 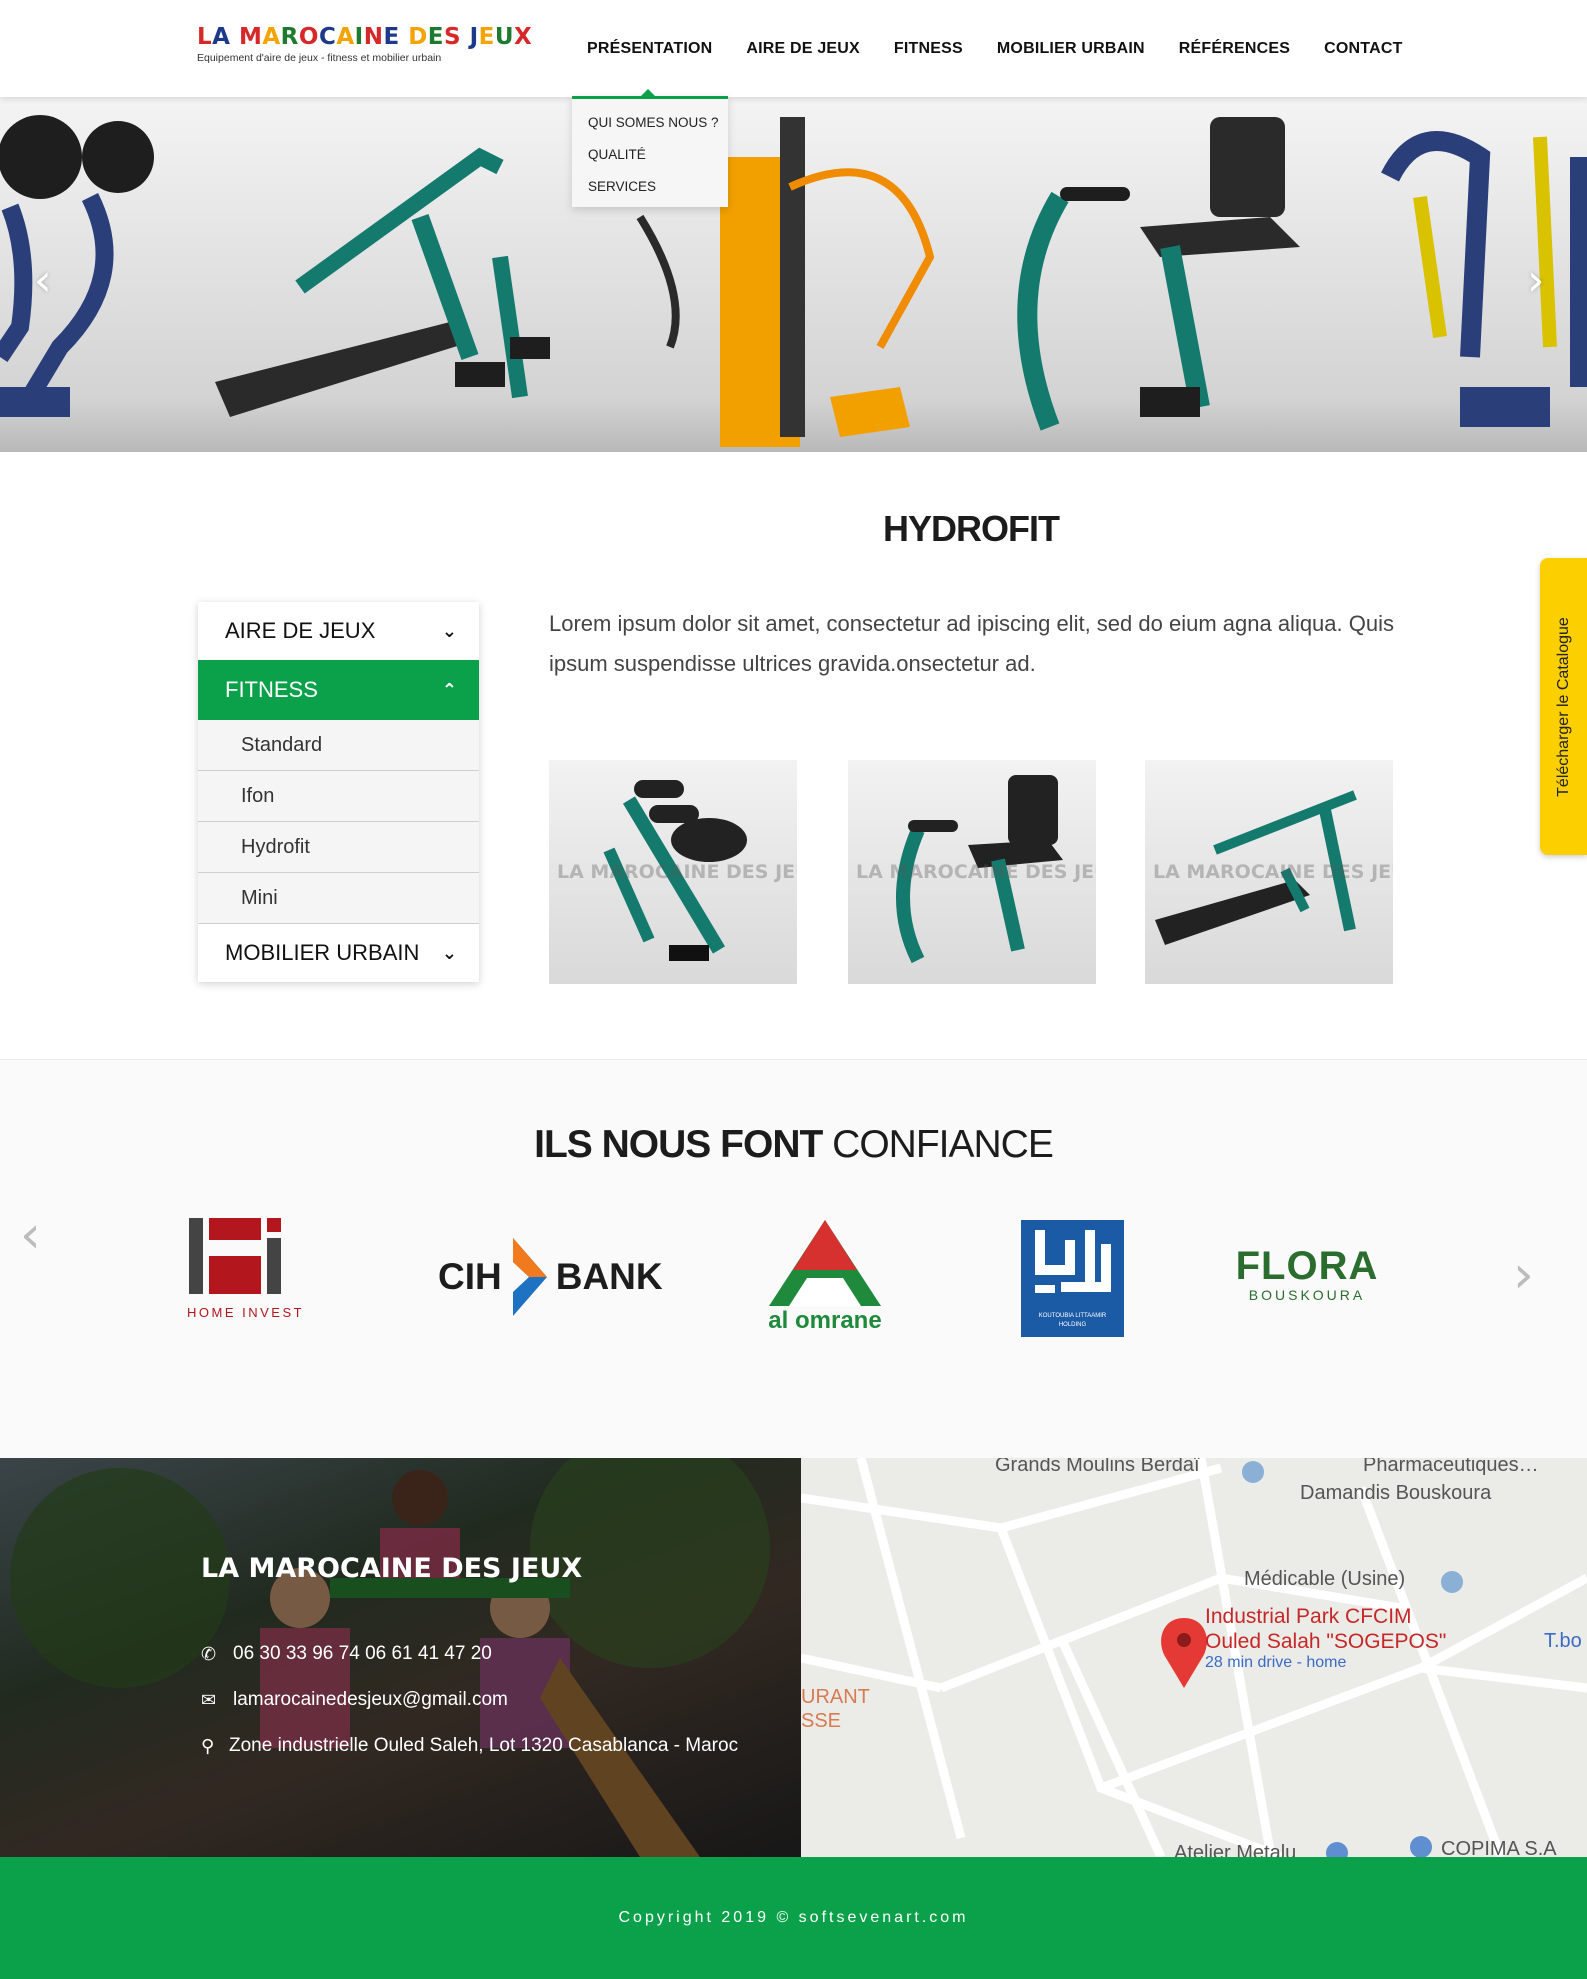 What do you see at coordinates (470, 1276) in the screenshot?
I see `cih-label: CIH` at bounding box center [470, 1276].